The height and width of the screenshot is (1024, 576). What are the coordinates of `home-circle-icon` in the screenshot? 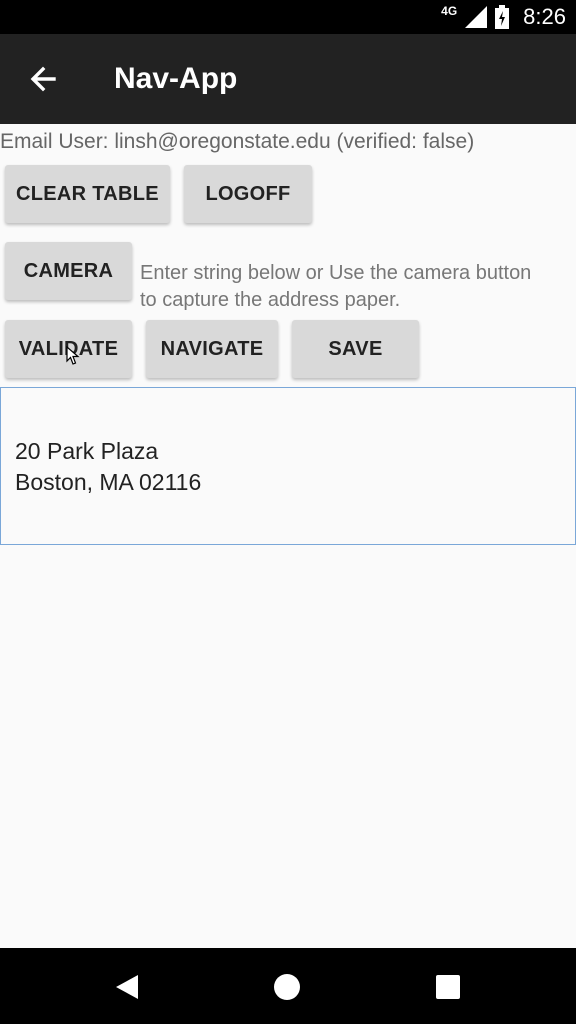 It's located at (287, 987).